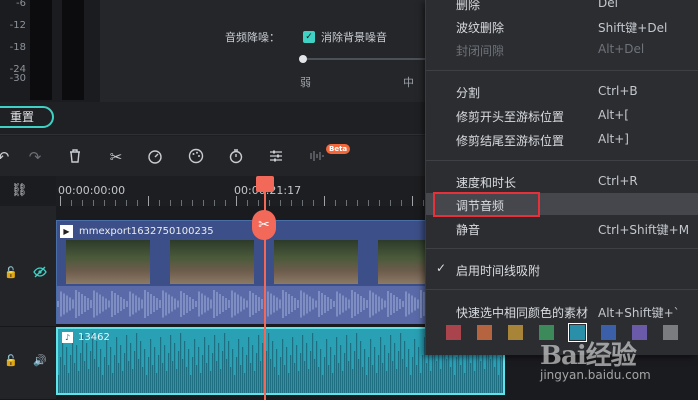  What do you see at coordinates (303, 59) in the screenshot?
I see `denoise-slider-handle` at bounding box center [303, 59].